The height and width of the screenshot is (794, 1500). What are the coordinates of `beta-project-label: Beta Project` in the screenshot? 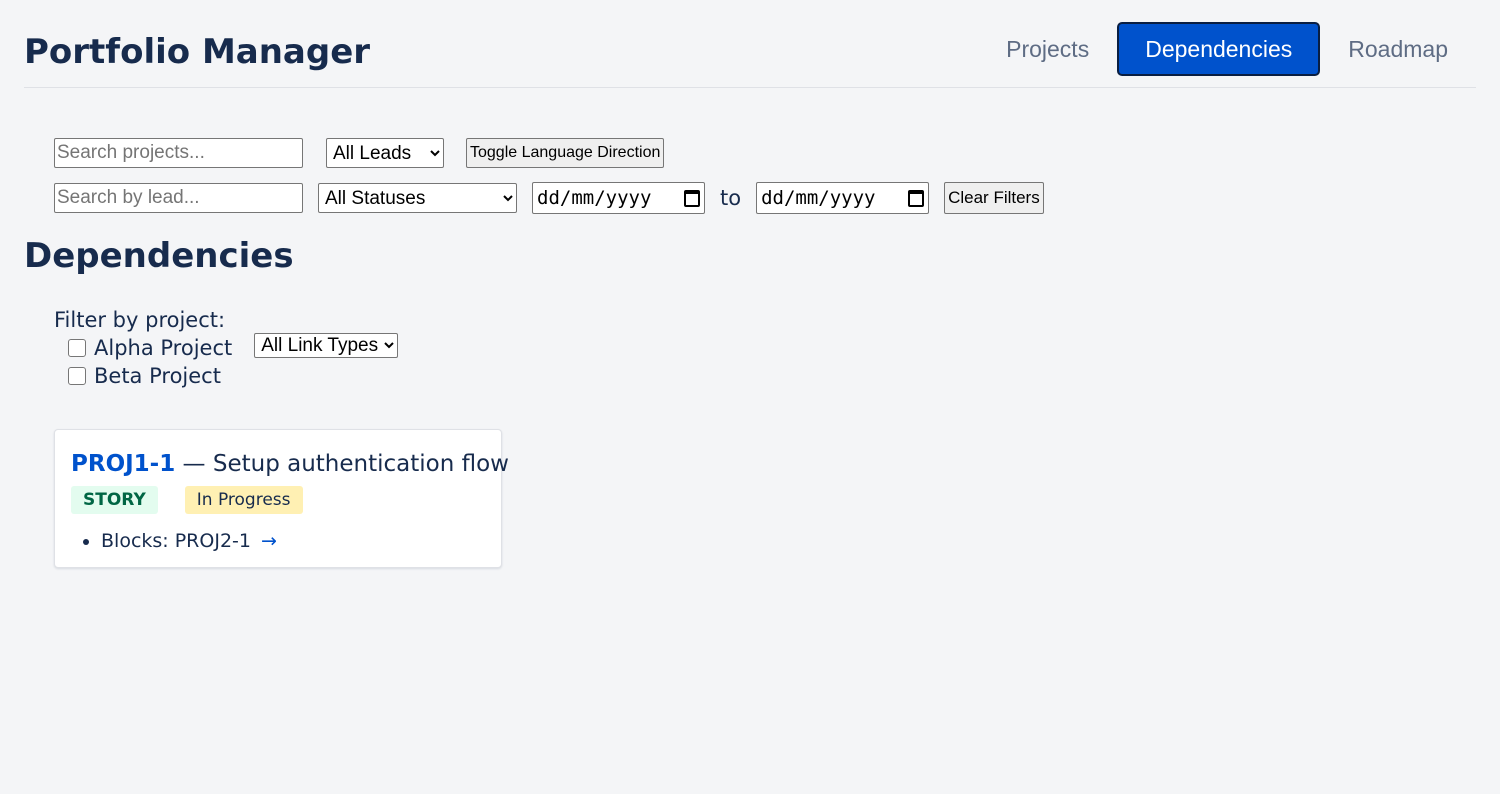 It's located at (157, 376).